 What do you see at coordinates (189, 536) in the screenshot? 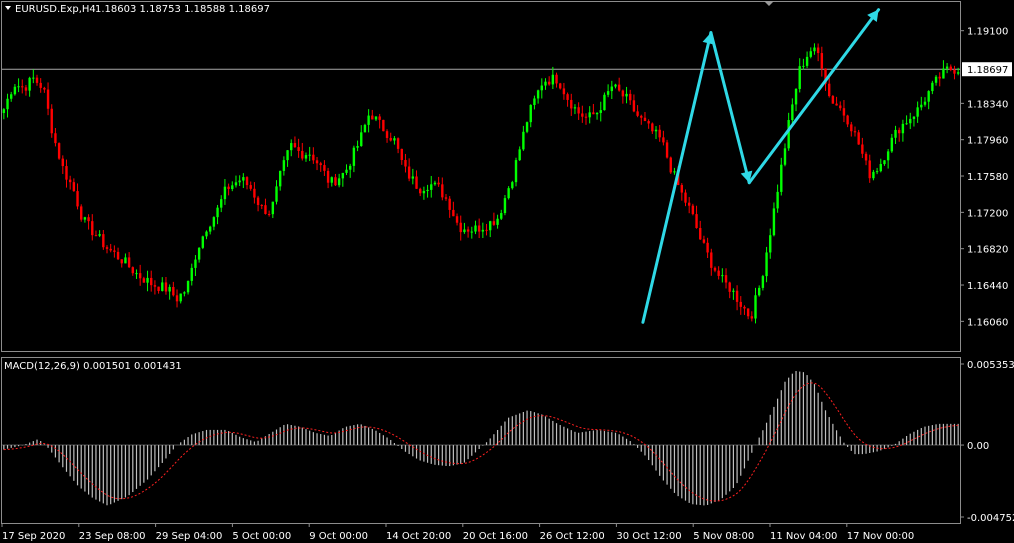
I see `time-tick-label: 29 Sep 04:00` at bounding box center [189, 536].